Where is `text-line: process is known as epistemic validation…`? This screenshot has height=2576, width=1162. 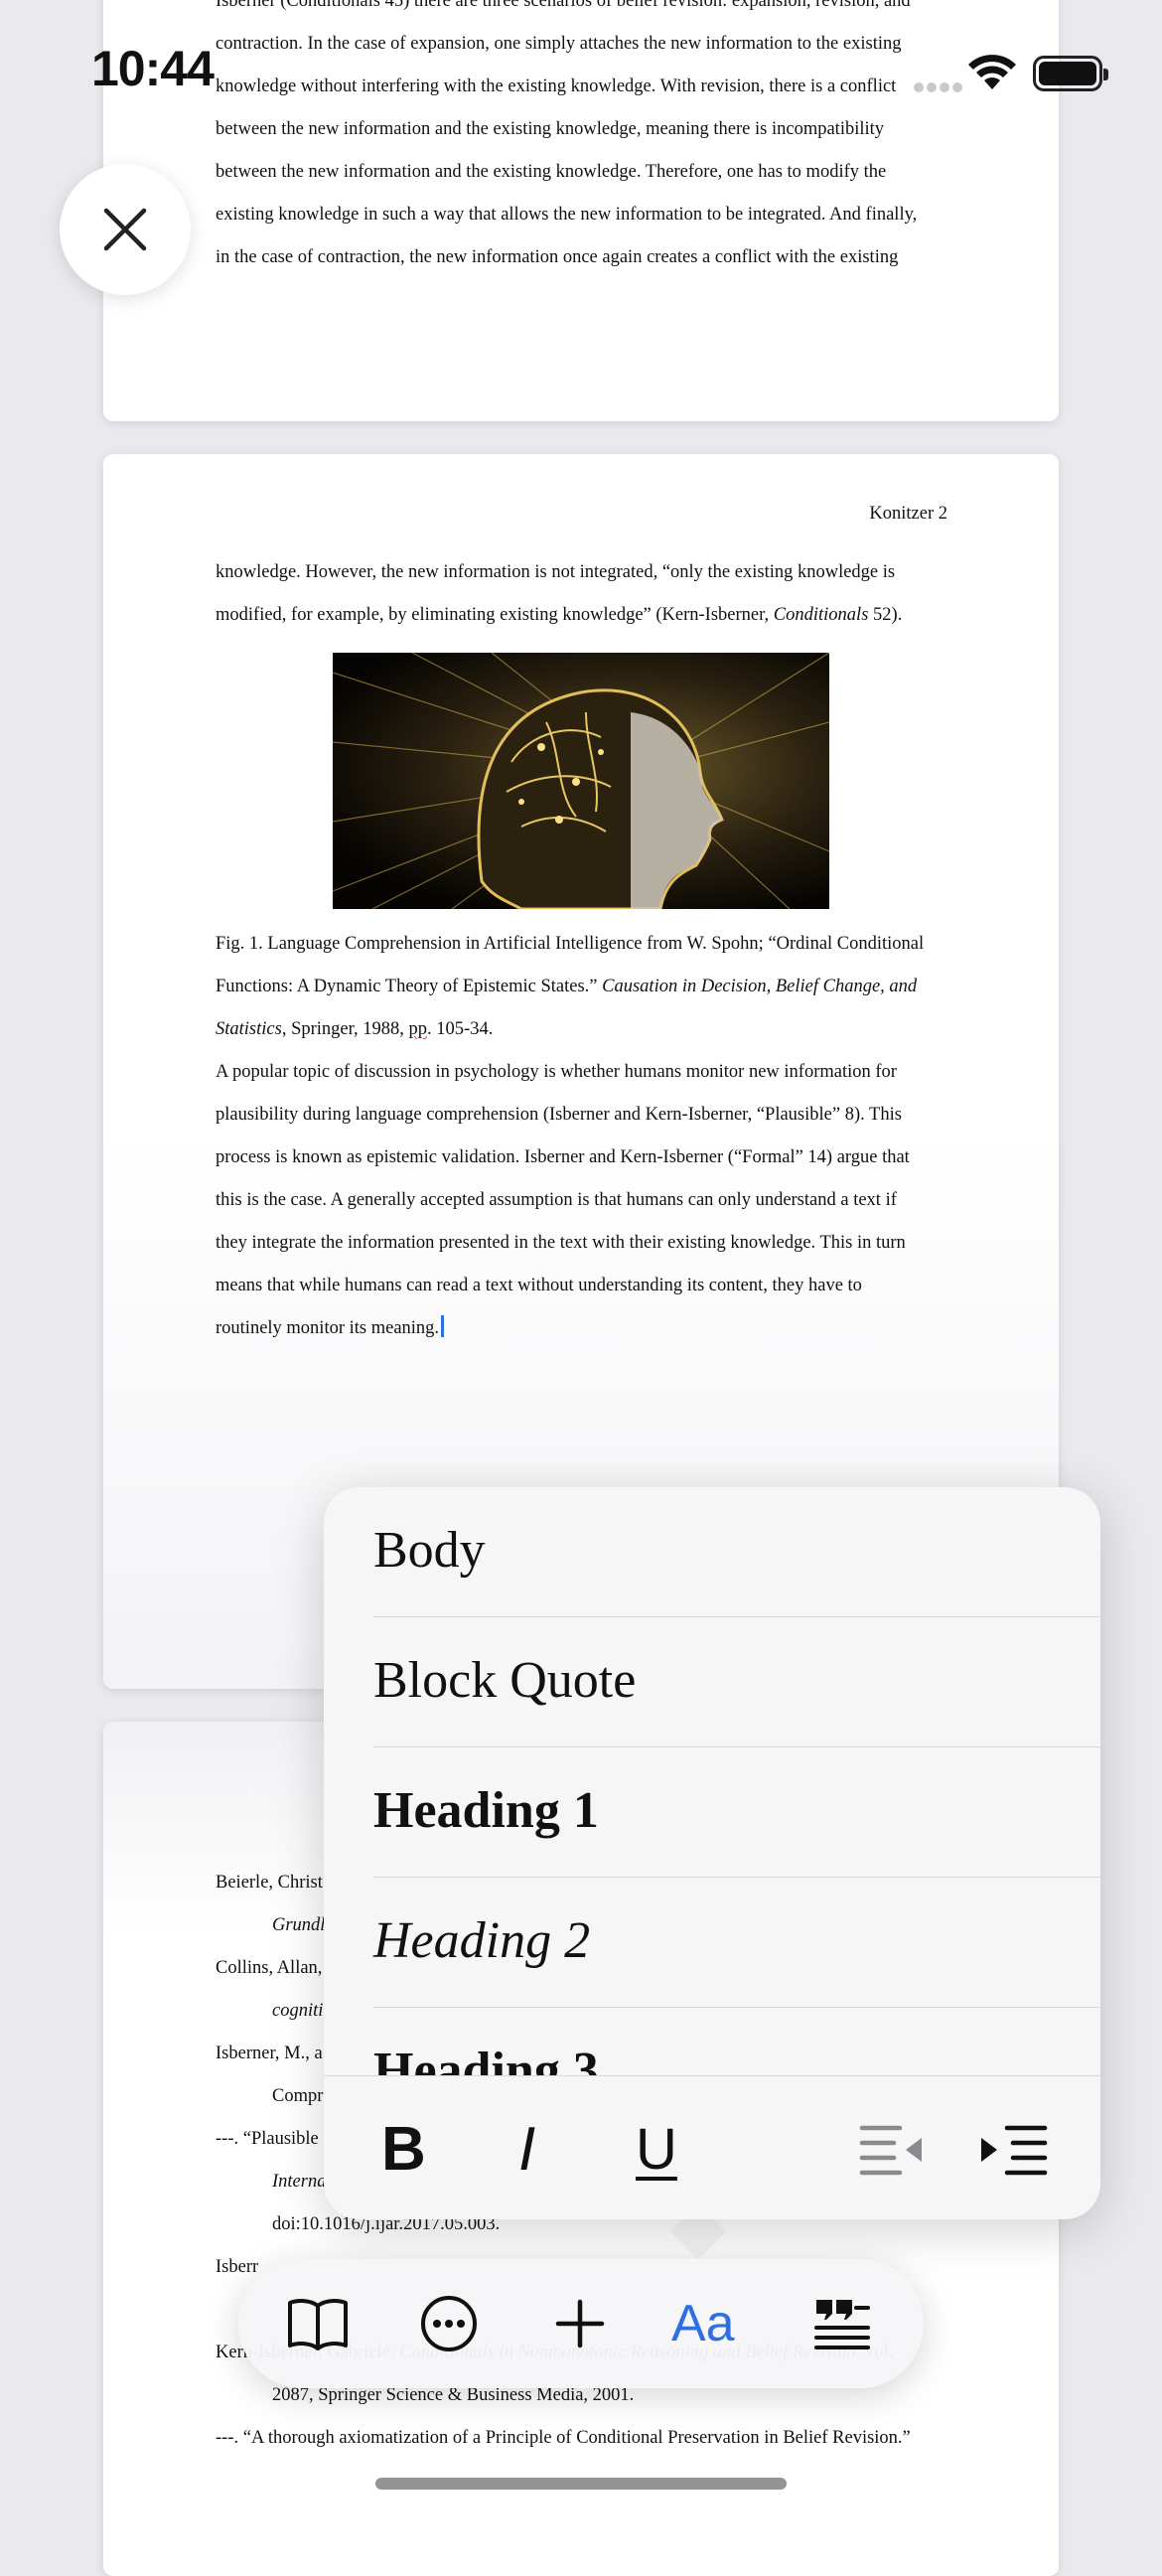 text-line: process is known as epistemic validation… is located at coordinates (563, 1157).